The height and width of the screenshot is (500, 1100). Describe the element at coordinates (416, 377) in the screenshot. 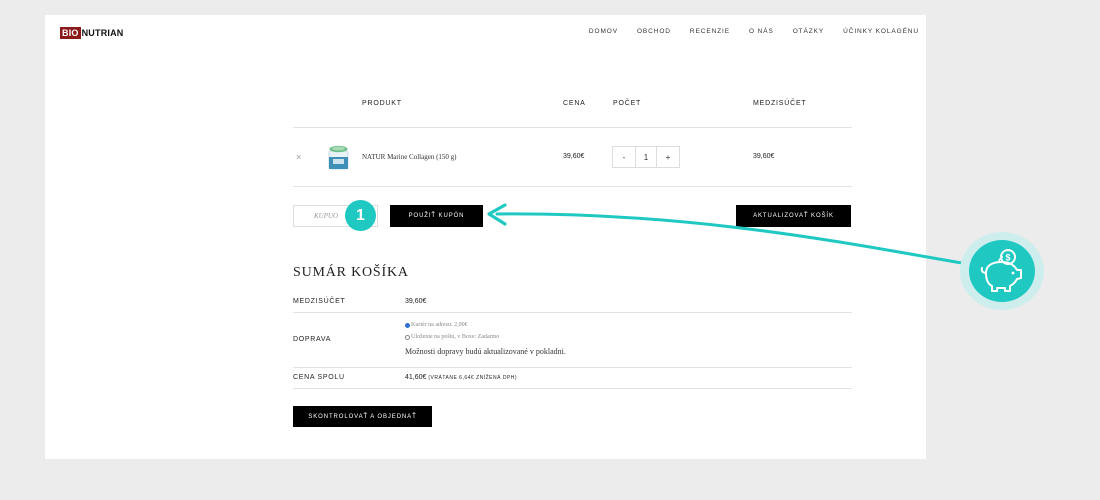

I see `total-value: 41,60€` at that location.